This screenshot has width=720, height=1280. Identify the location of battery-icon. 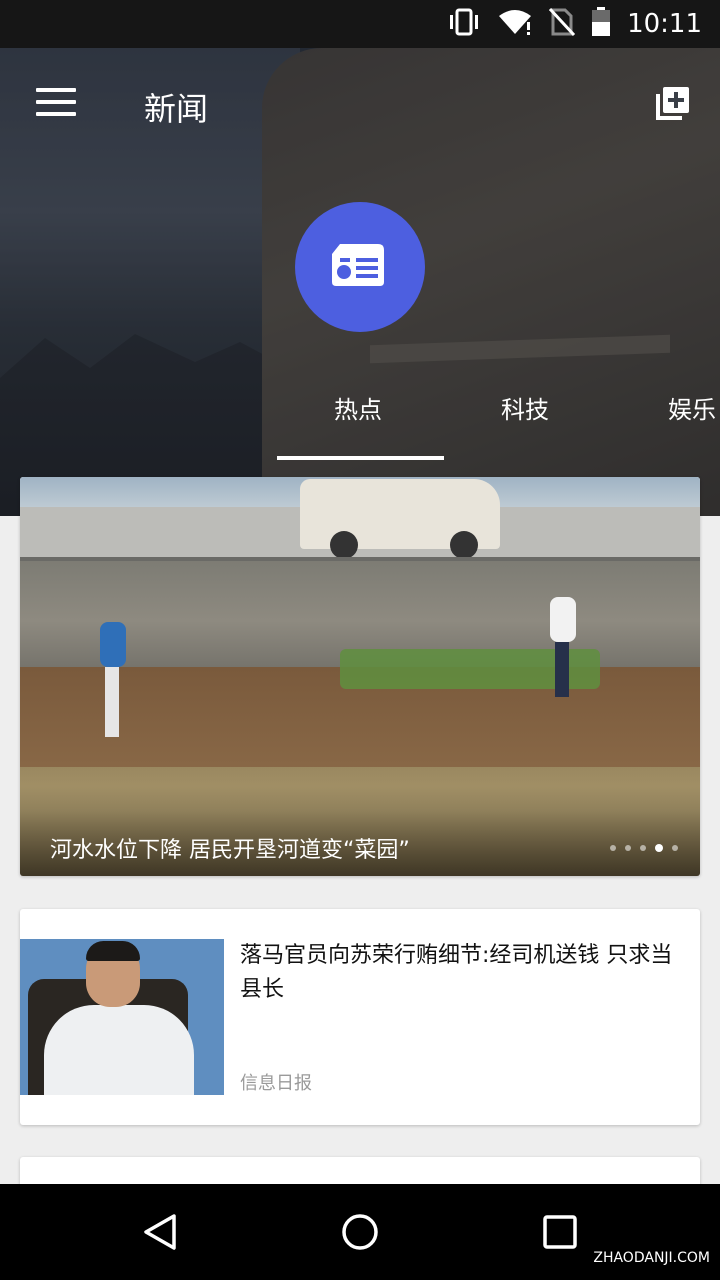
(601, 24).